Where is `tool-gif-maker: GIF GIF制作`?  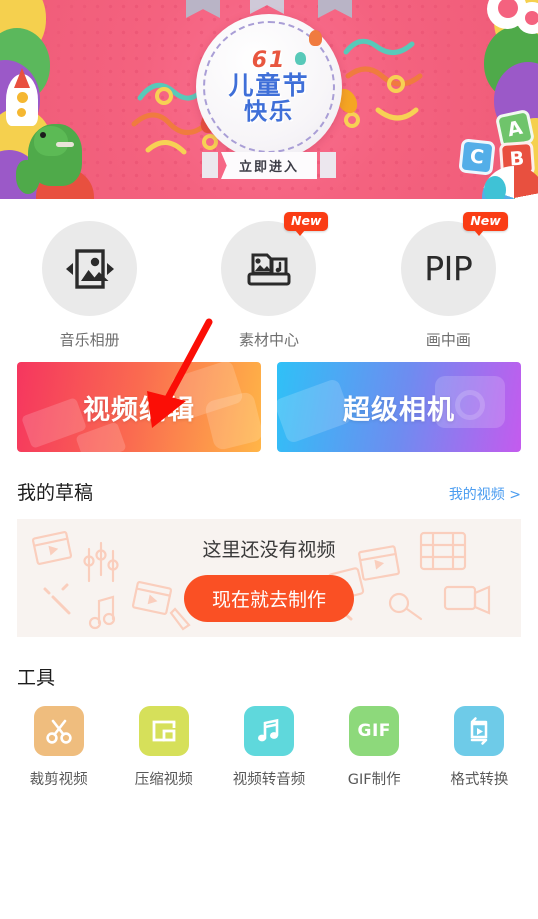
tool-gif-maker: GIF GIF制作 is located at coordinates (374, 747).